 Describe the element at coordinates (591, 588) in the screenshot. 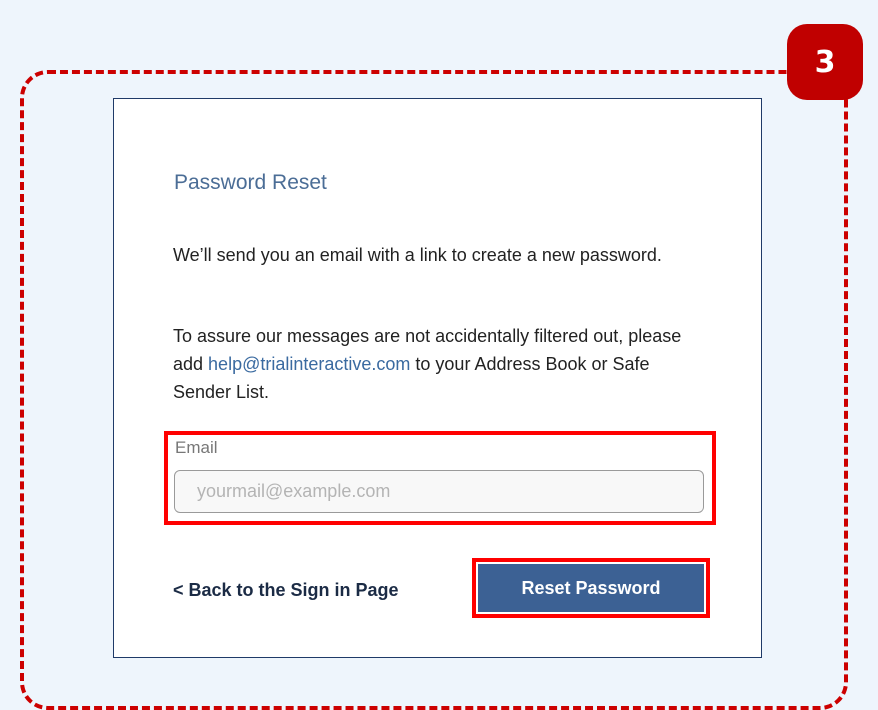

I see `reset-button-highlight-box` at that location.